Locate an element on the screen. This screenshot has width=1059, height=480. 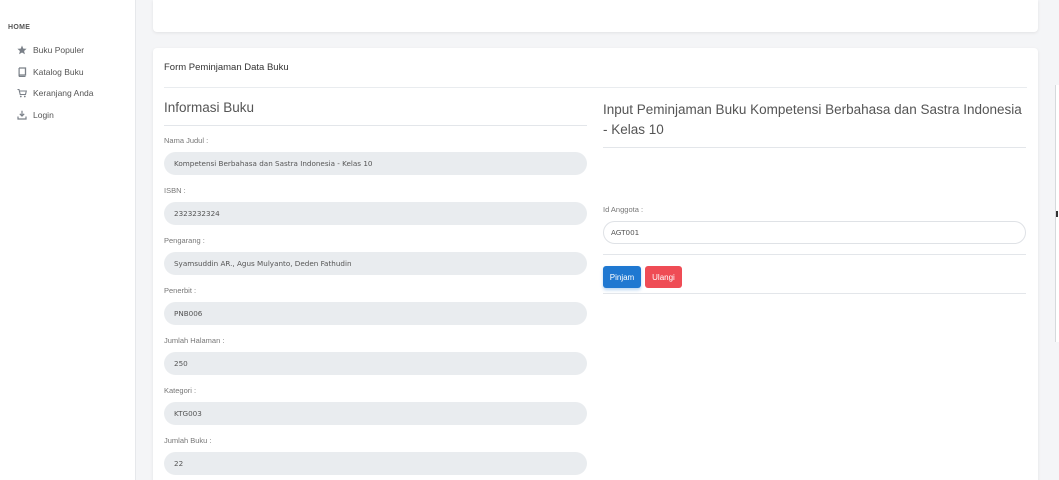
field-penerbit: PNB006 is located at coordinates (375, 313).